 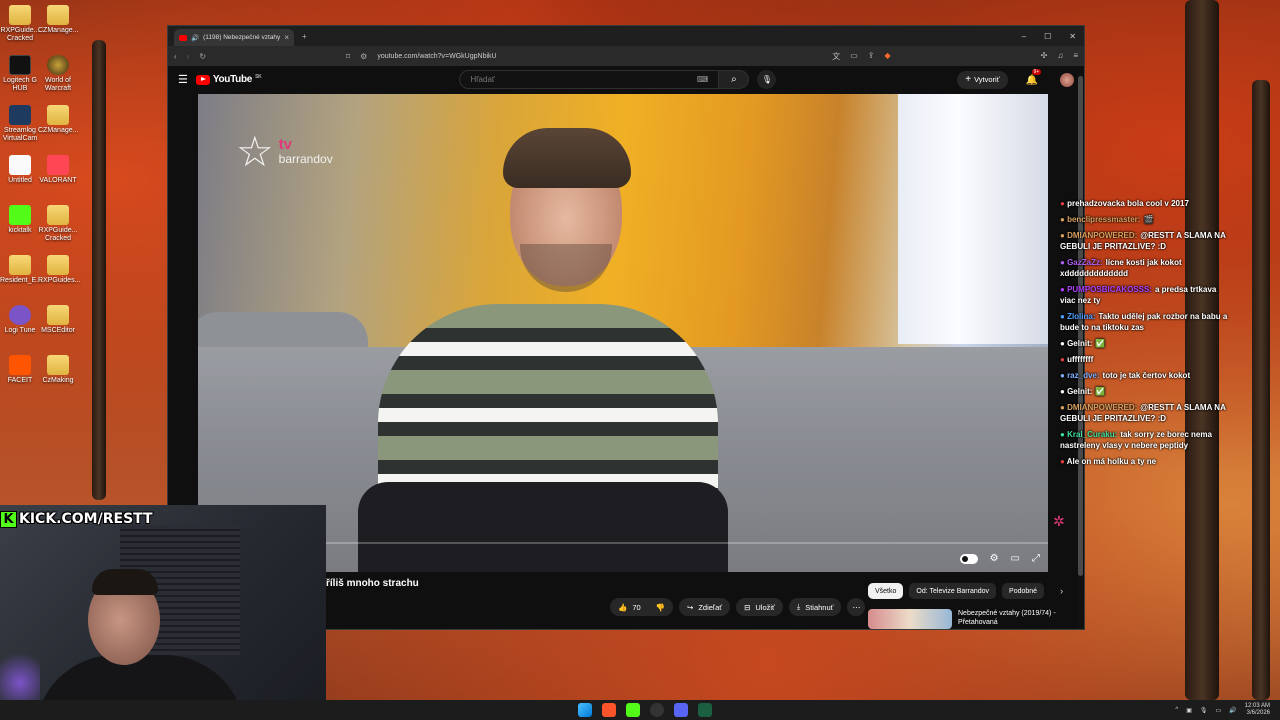 I want to click on brave-shield-icon: ◆, so click(x=887, y=56).